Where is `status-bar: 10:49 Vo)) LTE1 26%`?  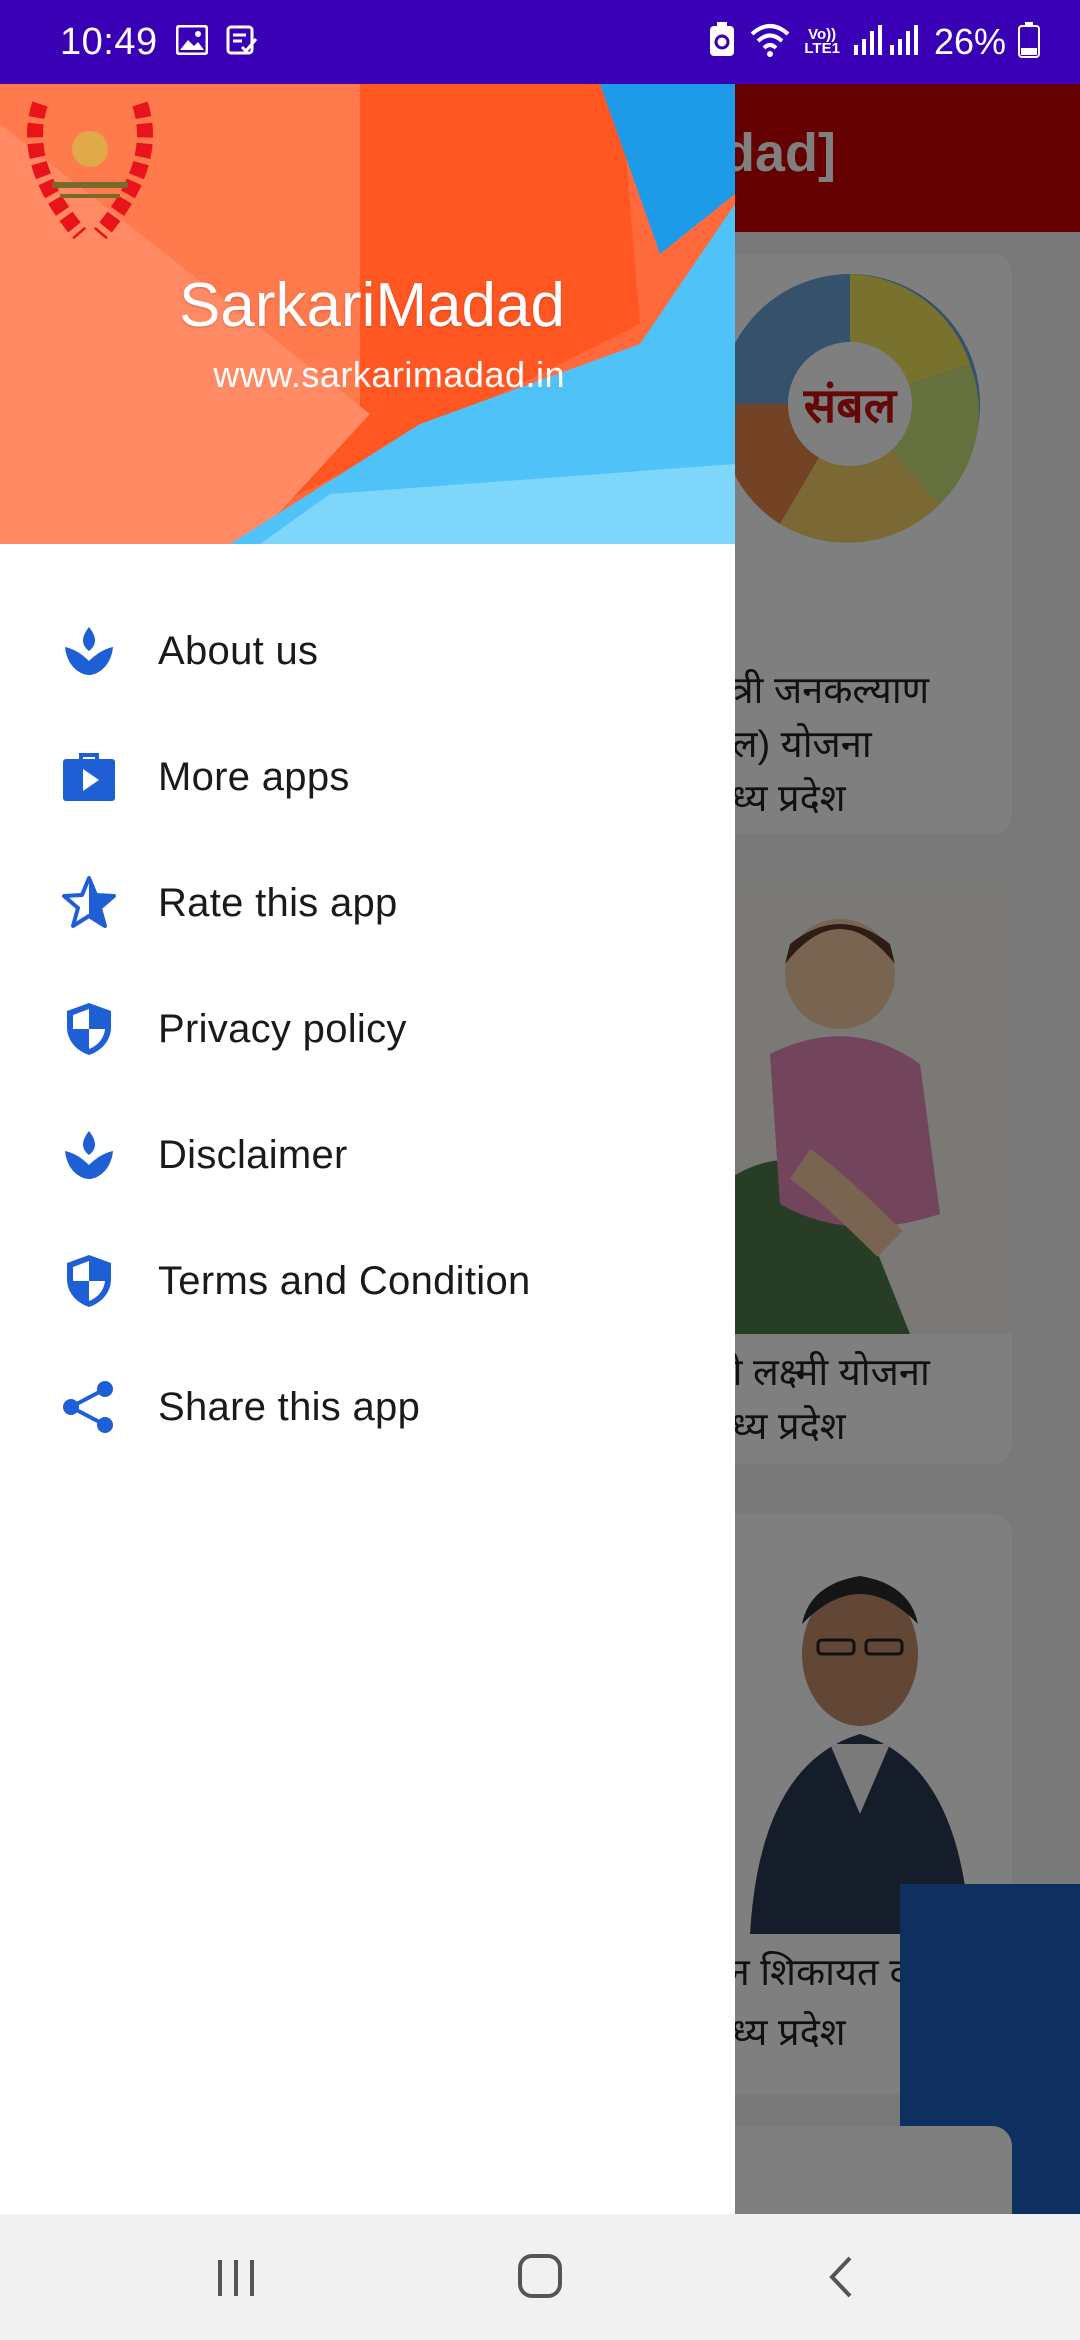
status-bar: 10:49 Vo)) LTE1 26% is located at coordinates (540, 42).